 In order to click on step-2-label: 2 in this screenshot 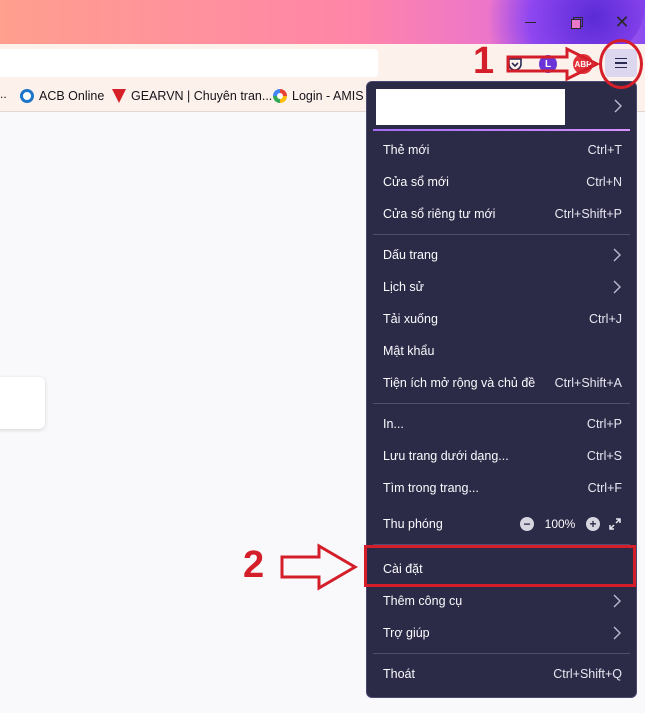, I will do `click(254, 565)`.